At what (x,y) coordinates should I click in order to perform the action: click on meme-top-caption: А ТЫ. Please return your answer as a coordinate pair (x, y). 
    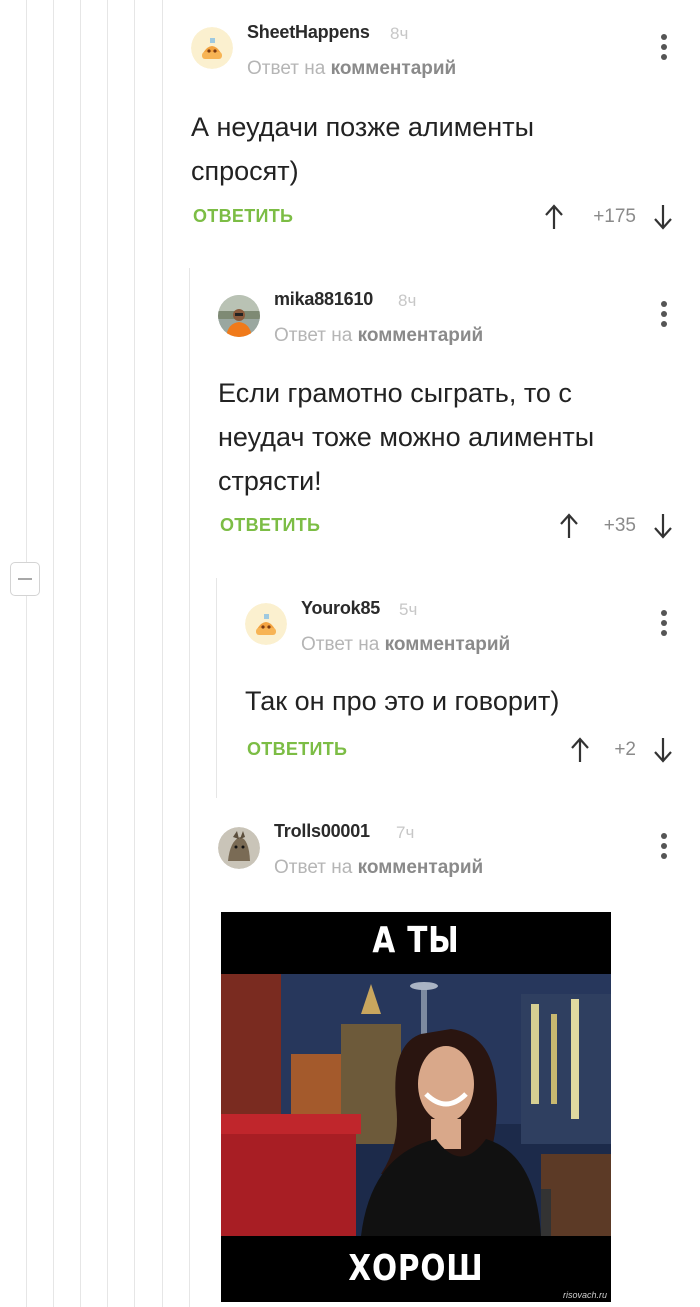
    Looking at the image, I should click on (416, 940).